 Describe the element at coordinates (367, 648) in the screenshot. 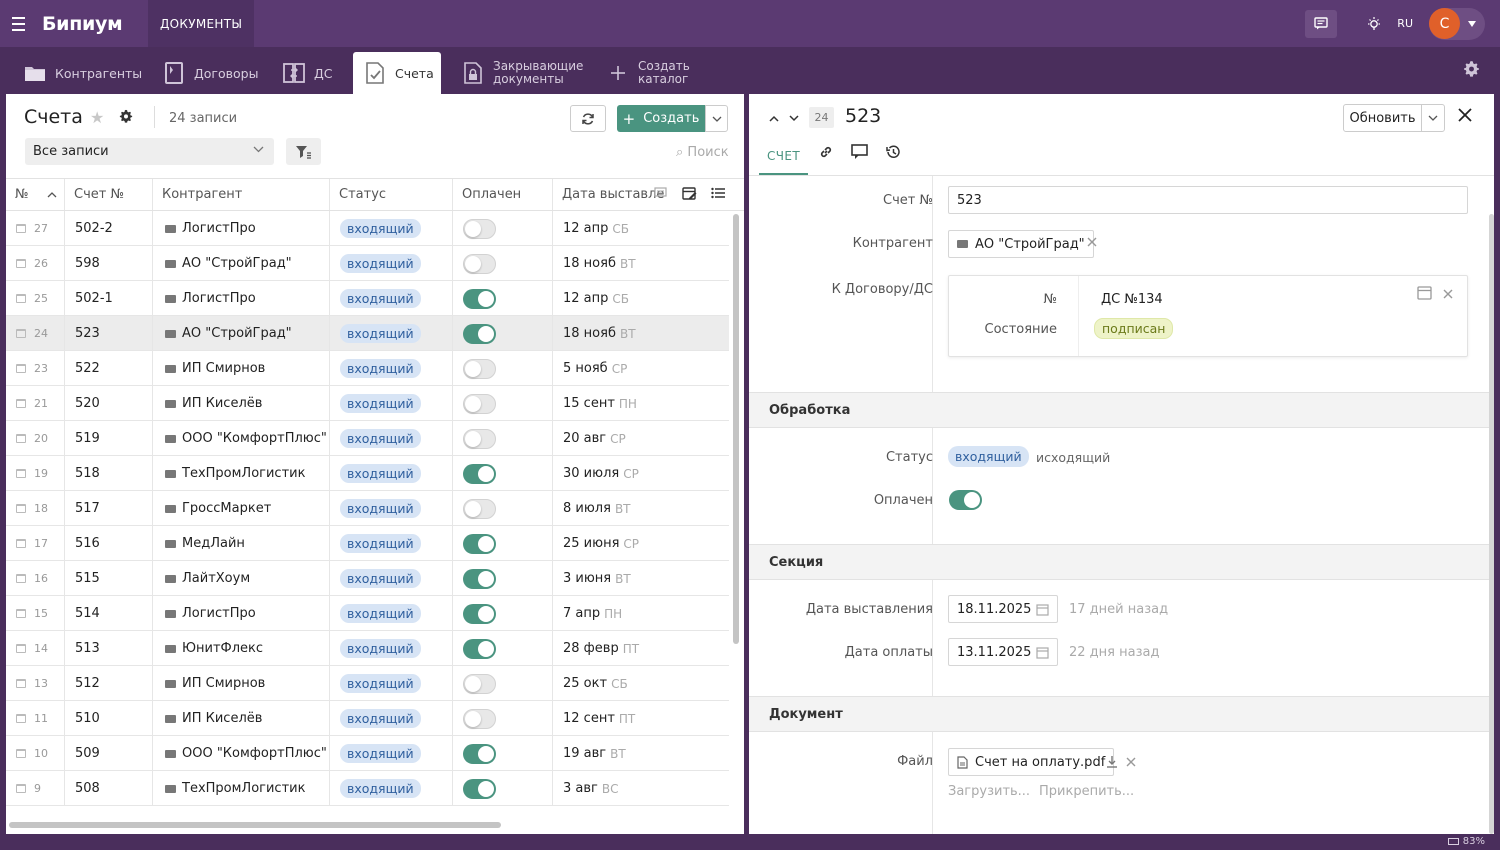

I see `table-row: 14 513 ЮнитФлекс входящий 28 февр ПТ` at that location.